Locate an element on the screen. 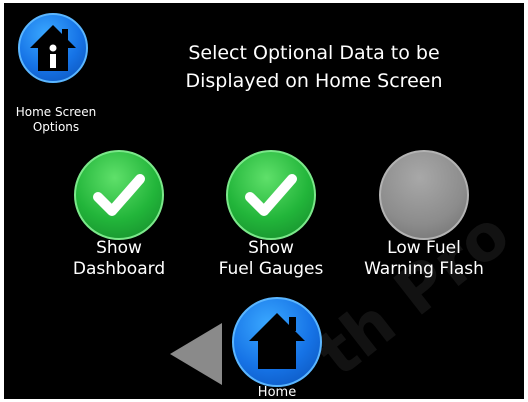  show-fuel-gauges-toggle is located at coordinates (271, 195).